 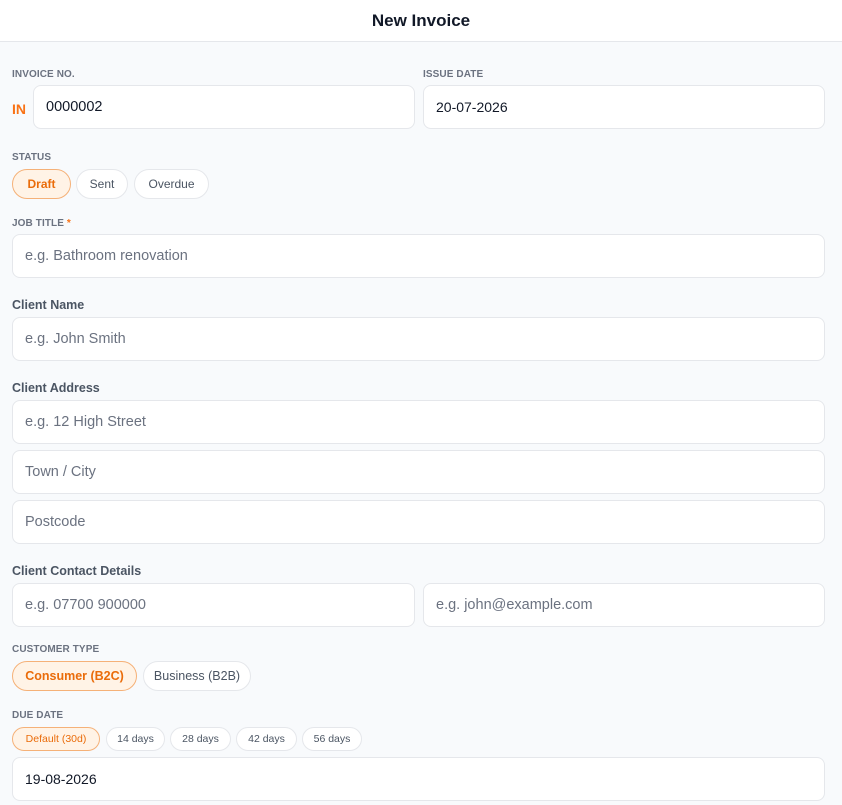 I want to click on job-title-input, so click(x=418, y=256).